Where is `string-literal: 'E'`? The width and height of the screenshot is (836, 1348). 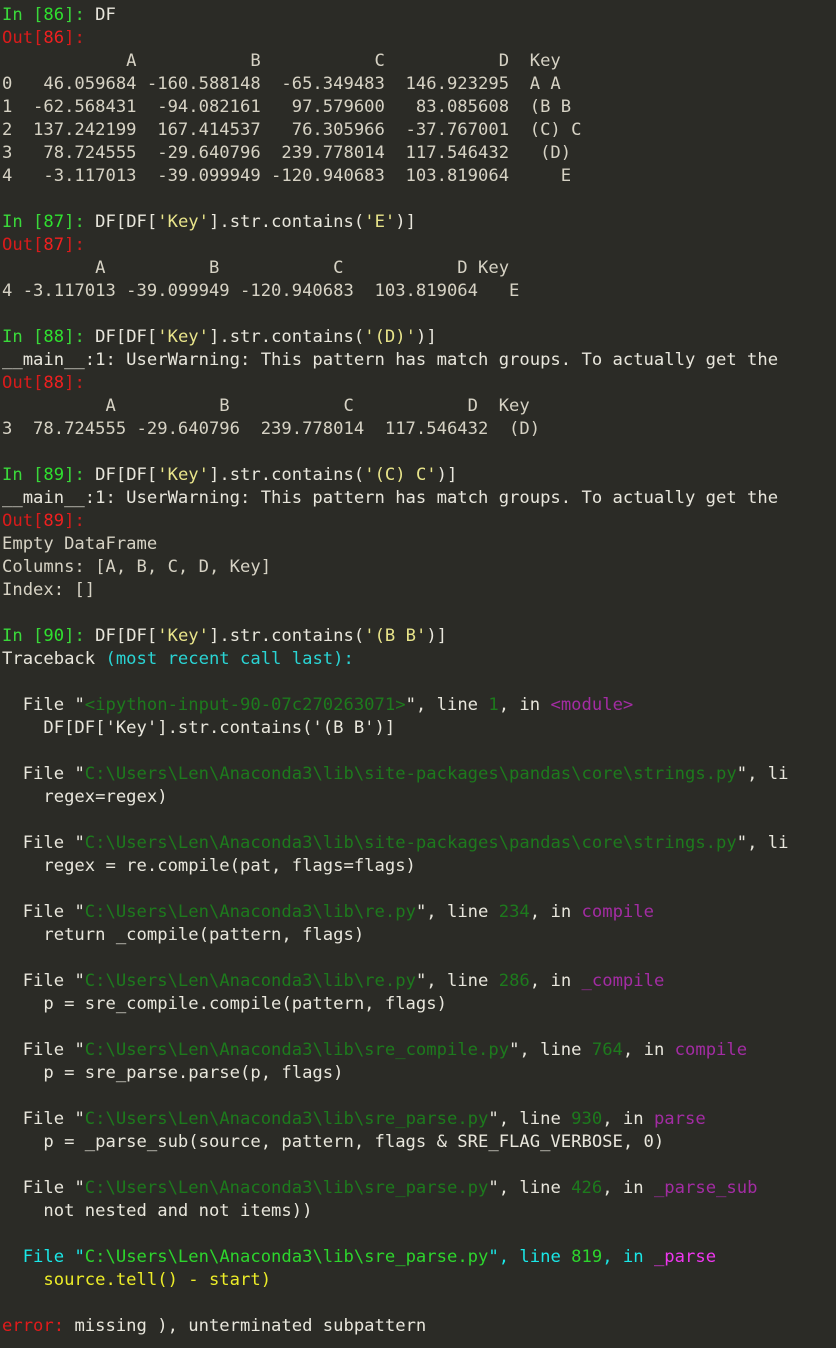
string-literal: 'E' is located at coordinates (379, 222).